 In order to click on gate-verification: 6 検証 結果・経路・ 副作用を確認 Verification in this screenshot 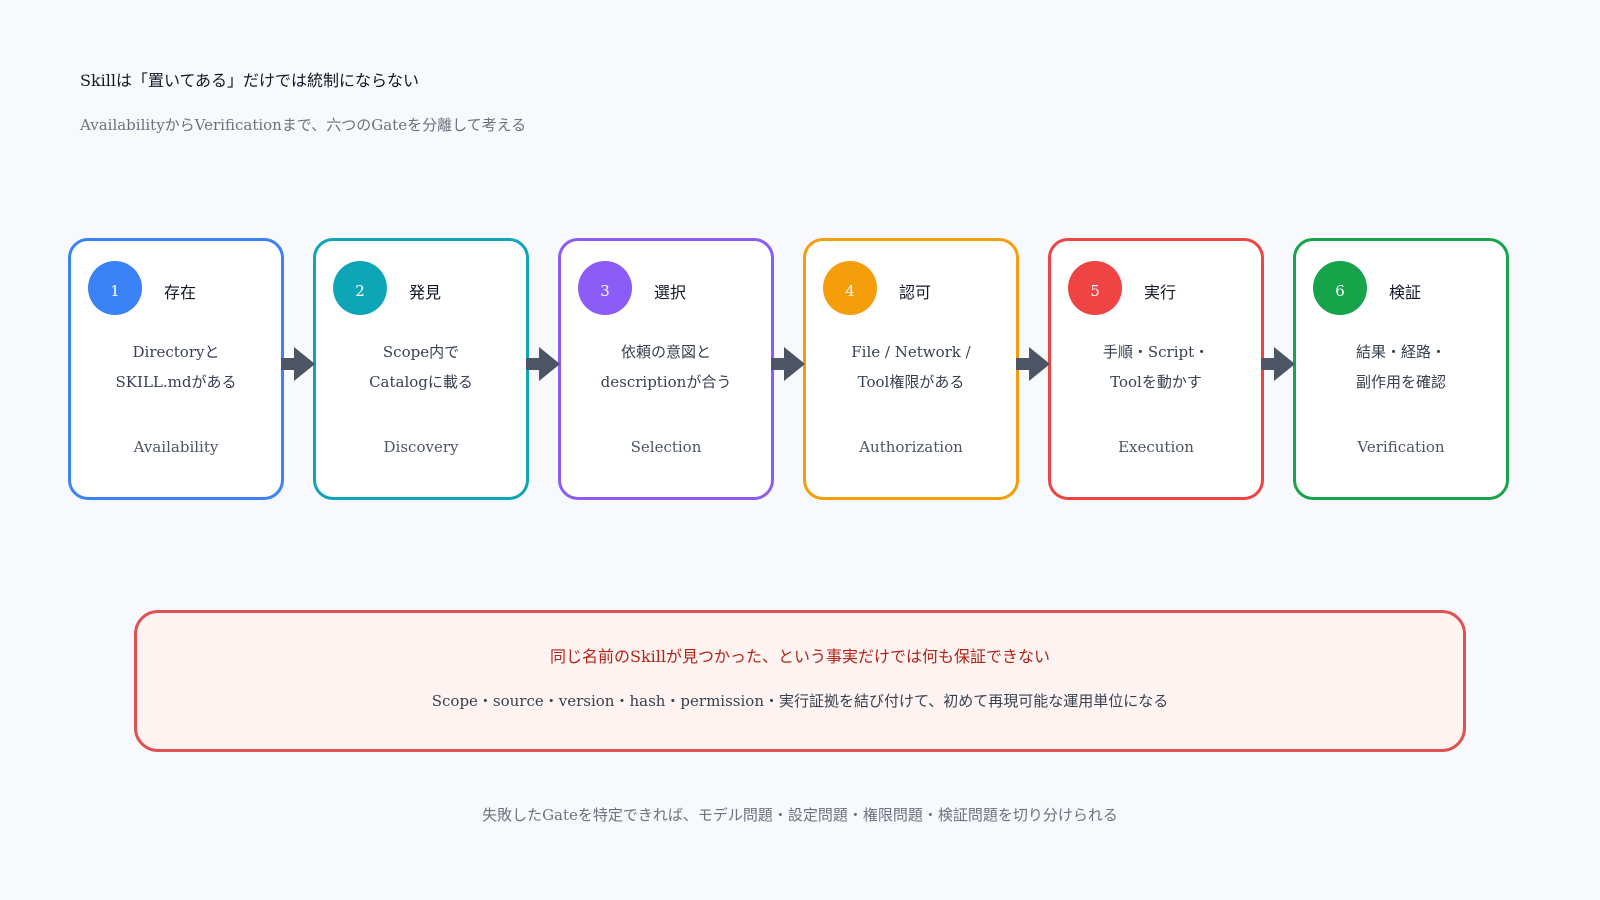, I will do `click(1401, 369)`.